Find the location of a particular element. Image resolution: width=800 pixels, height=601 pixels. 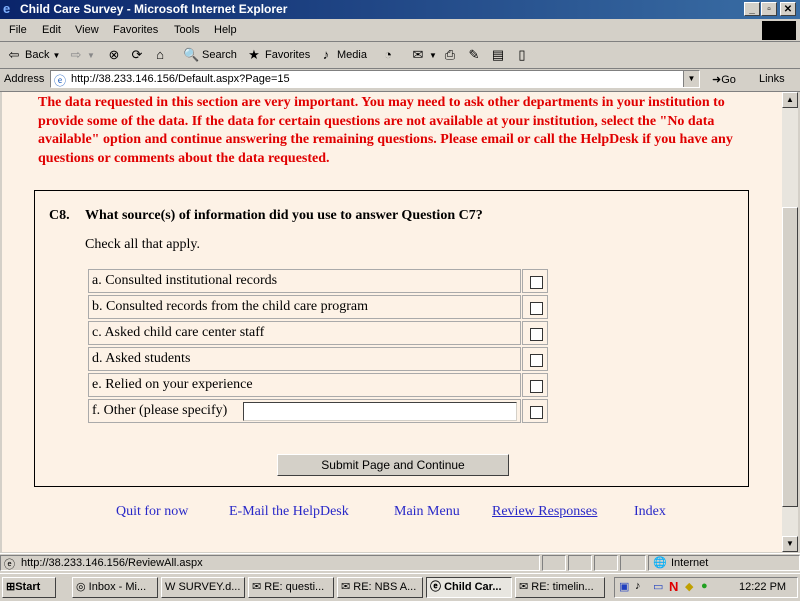

option-b-checkbox is located at coordinates (536, 308).